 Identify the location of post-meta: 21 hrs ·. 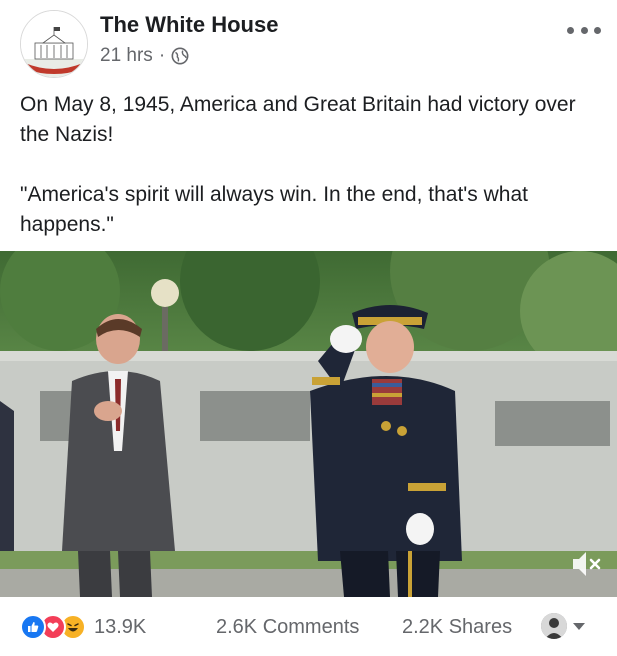
(144, 56).